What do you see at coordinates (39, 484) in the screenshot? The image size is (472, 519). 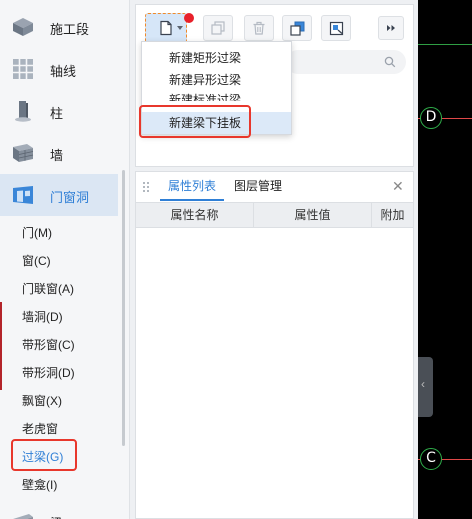 I see `sub-item-niche: 壁龛(I)` at bounding box center [39, 484].